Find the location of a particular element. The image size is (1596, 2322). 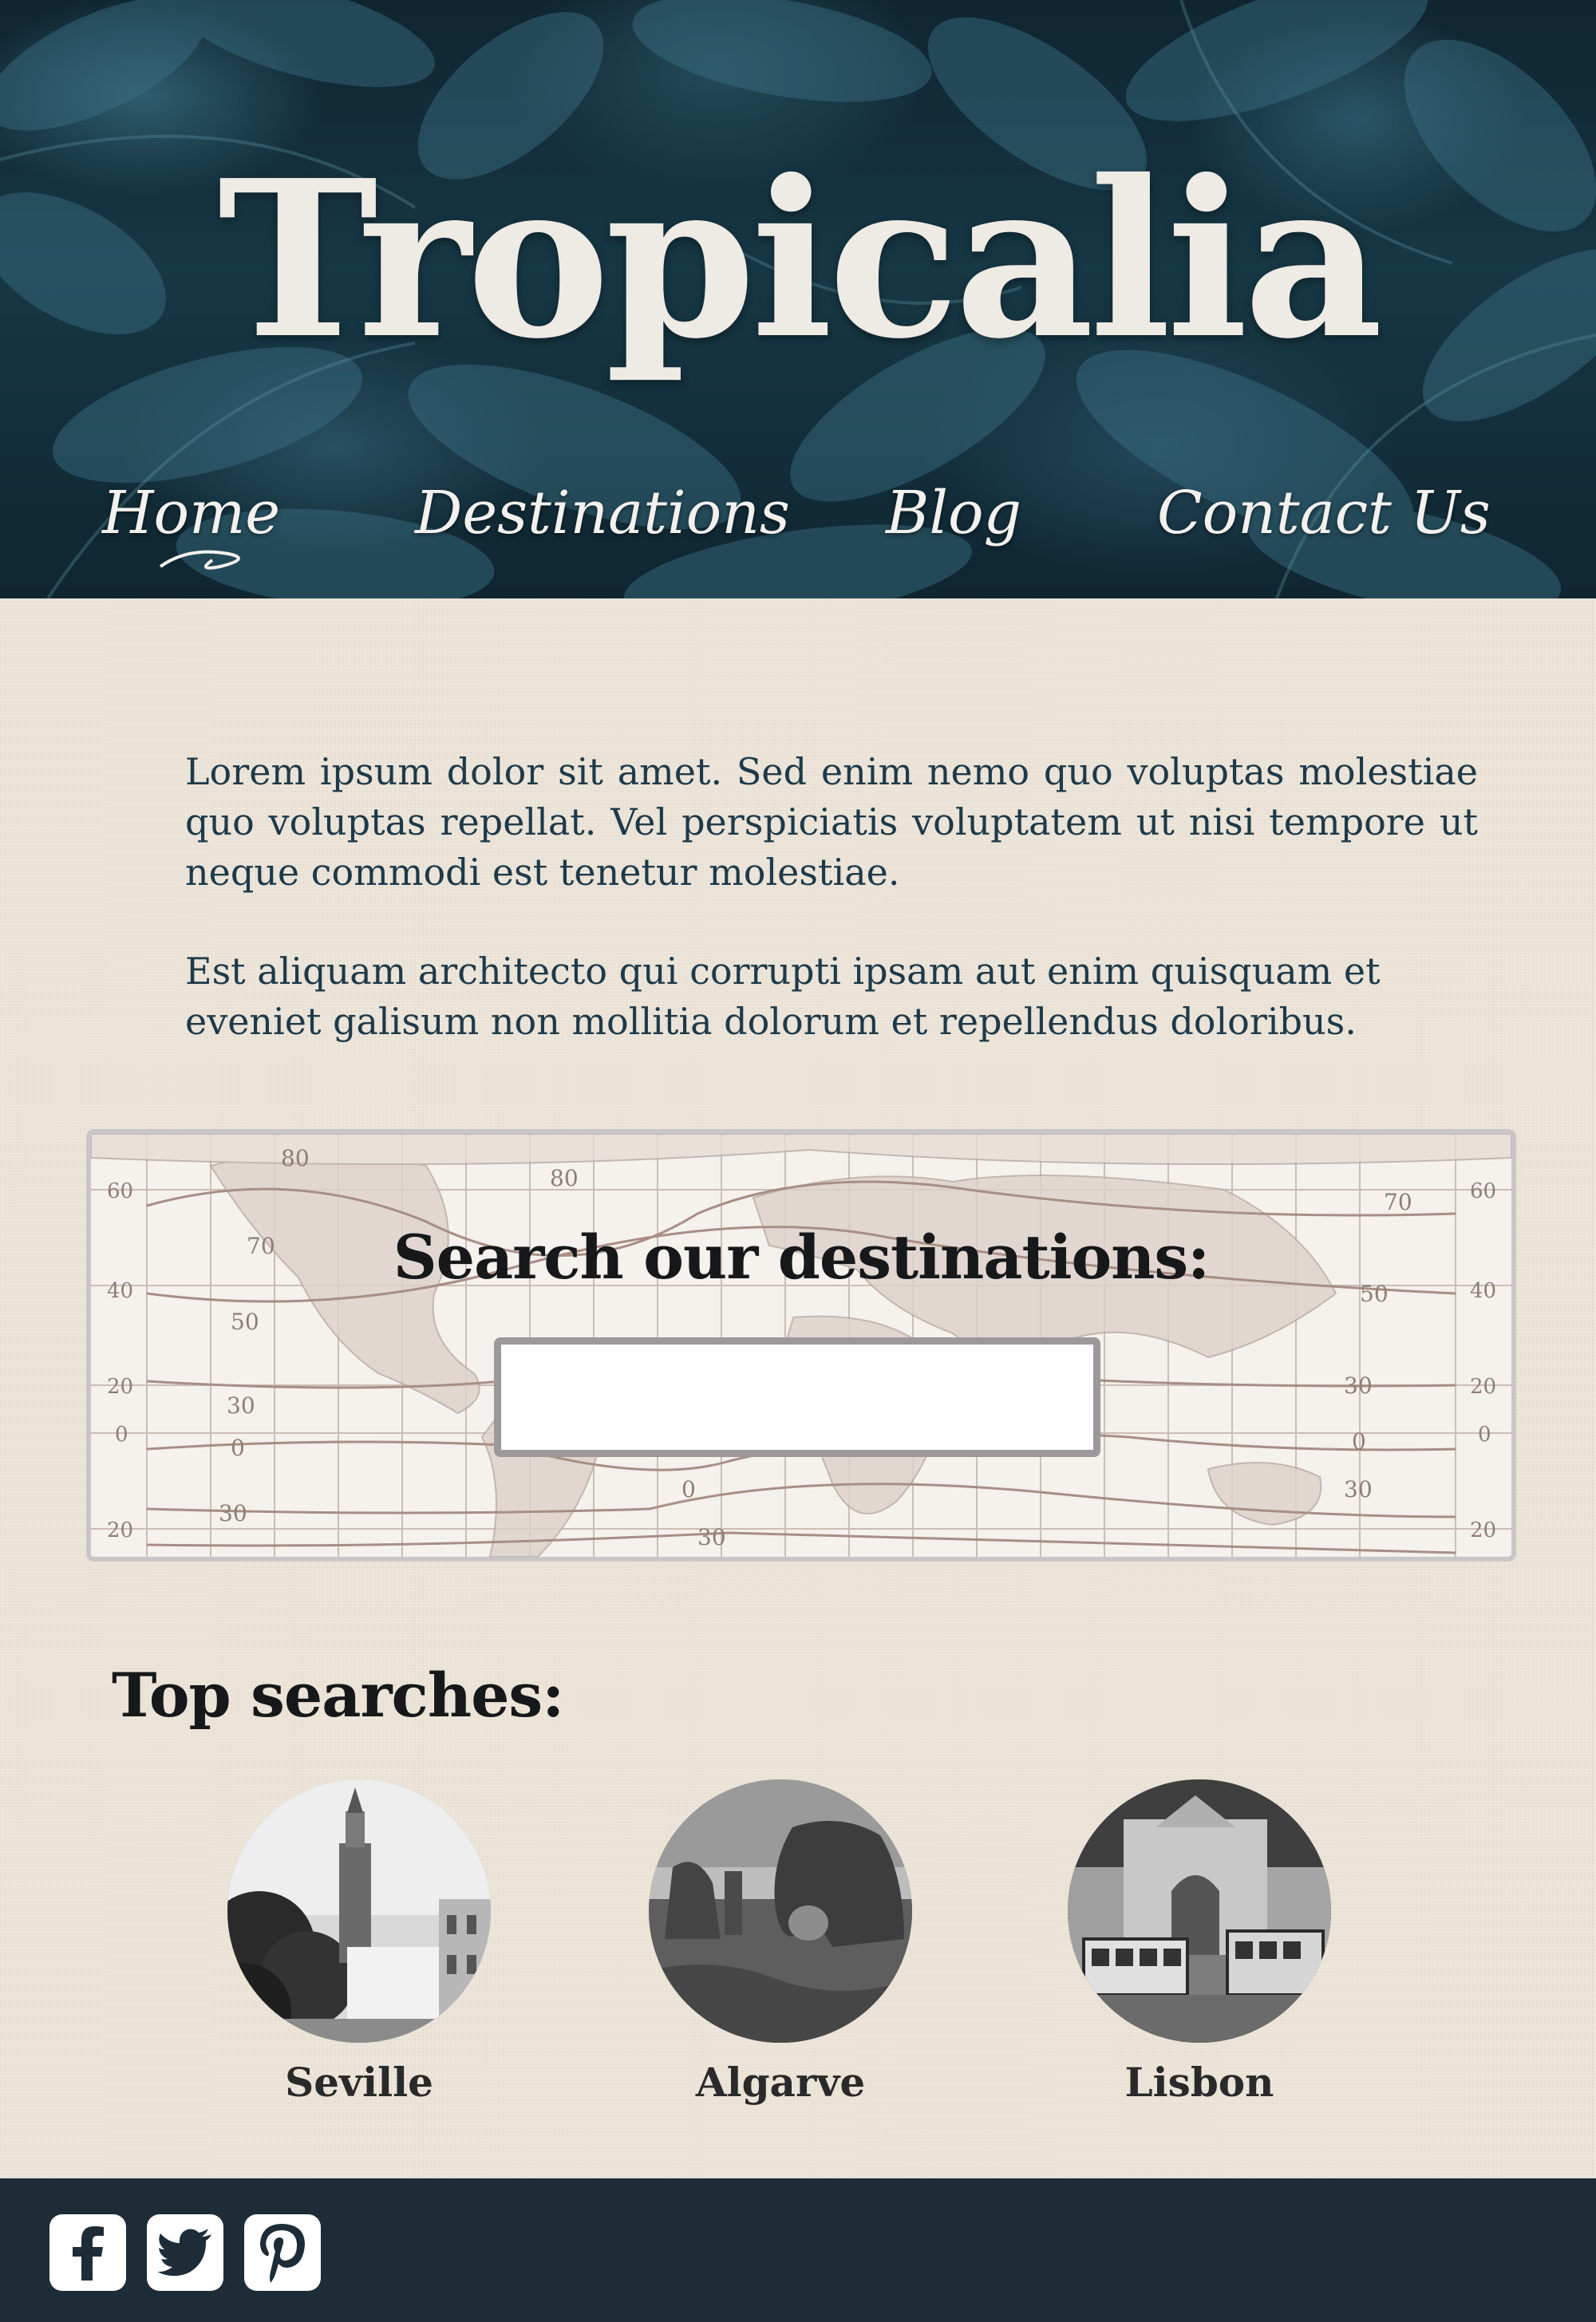

lisbon-photo is located at coordinates (1199, 1911).